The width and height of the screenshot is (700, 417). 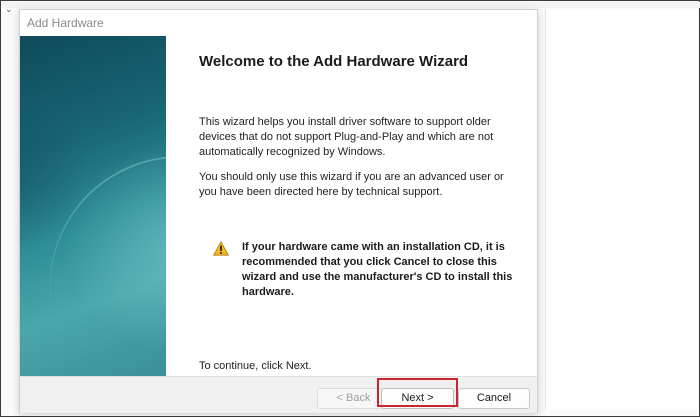 What do you see at coordinates (351, 5) in the screenshot?
I see `background-window-top` at bounding box center [351, 5].